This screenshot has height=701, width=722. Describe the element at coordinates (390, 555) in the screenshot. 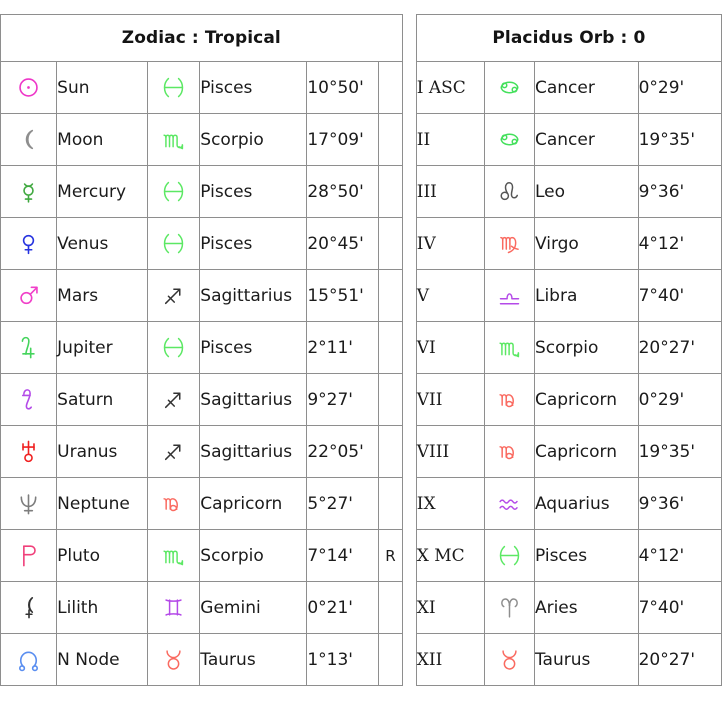

I see `retrograde-cell: R` at that location.